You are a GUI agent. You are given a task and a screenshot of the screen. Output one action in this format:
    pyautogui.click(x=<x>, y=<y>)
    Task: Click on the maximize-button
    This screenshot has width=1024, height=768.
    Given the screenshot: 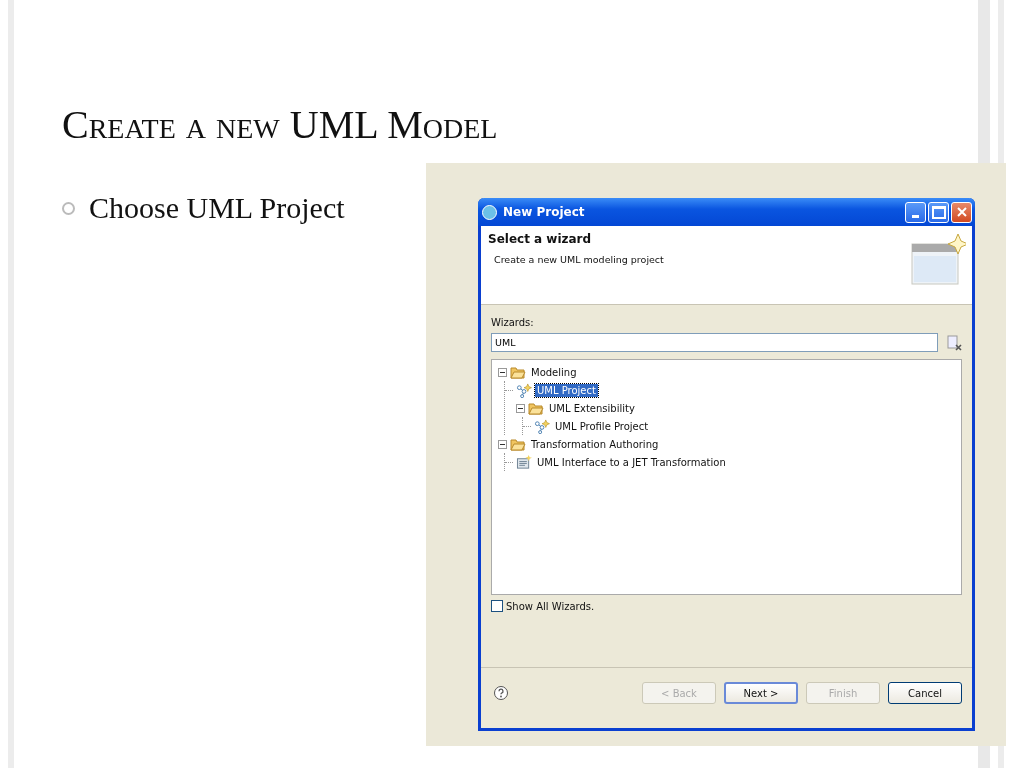 What is the action you would take?
    pyautogui.click(x=938, y=212)
    